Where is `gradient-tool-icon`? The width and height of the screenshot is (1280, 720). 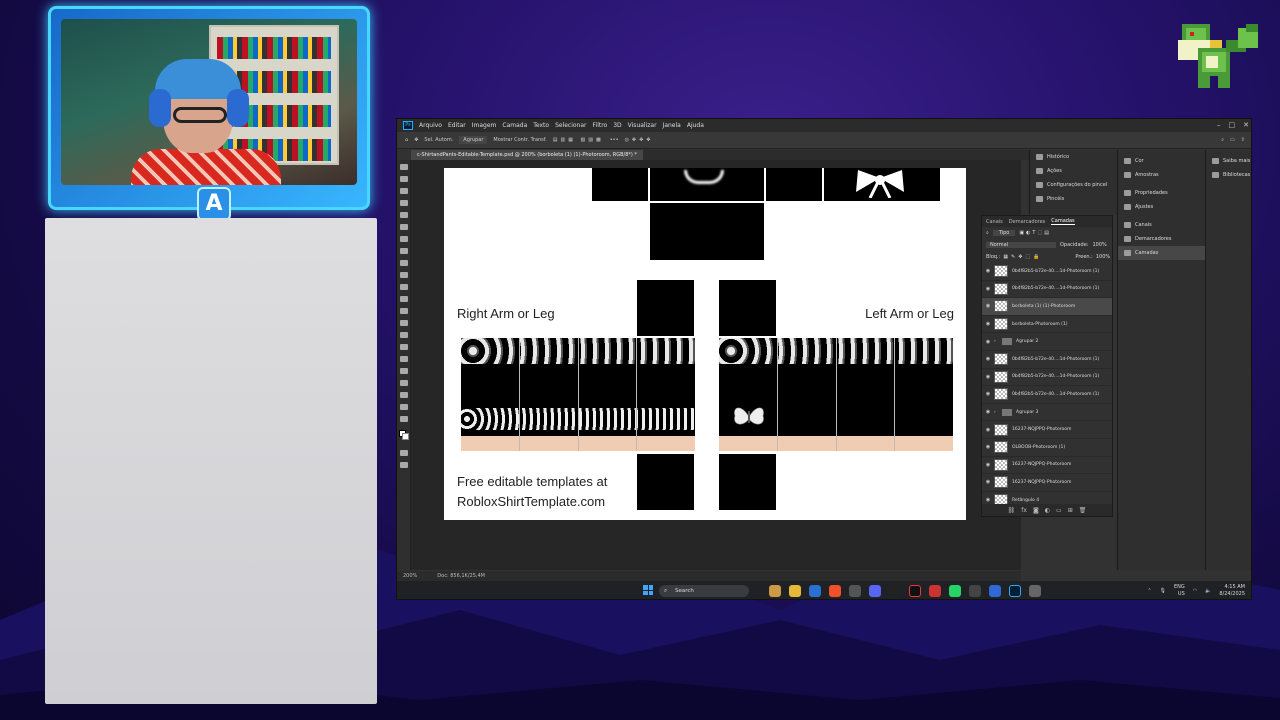 gradient-tool-icon is located at coordinates (404, 311).